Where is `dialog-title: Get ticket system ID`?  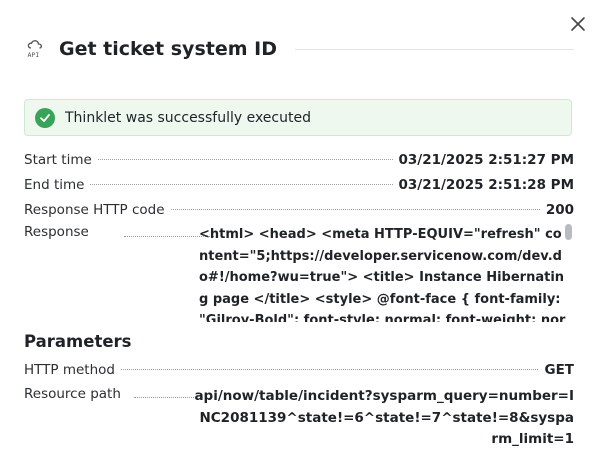
dialog-title: Get ticket system ID is located at coordinates (168, 49).